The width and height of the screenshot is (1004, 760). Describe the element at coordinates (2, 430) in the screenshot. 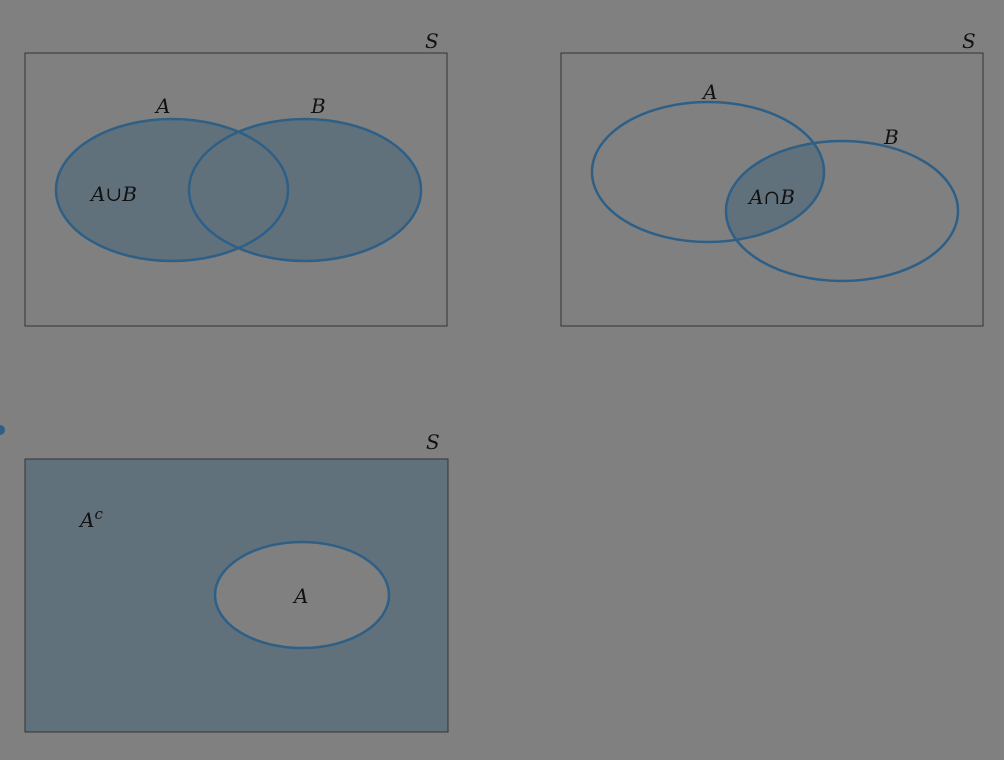

I see `edge-marker-dot` at that location.